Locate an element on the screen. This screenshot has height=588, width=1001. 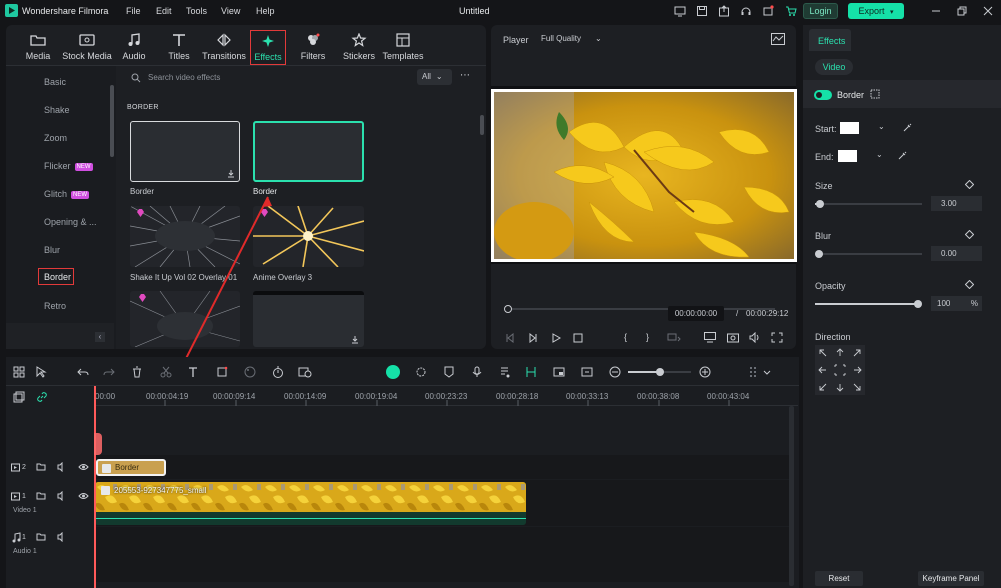
stop-icon is located at coordinates (578, 338).